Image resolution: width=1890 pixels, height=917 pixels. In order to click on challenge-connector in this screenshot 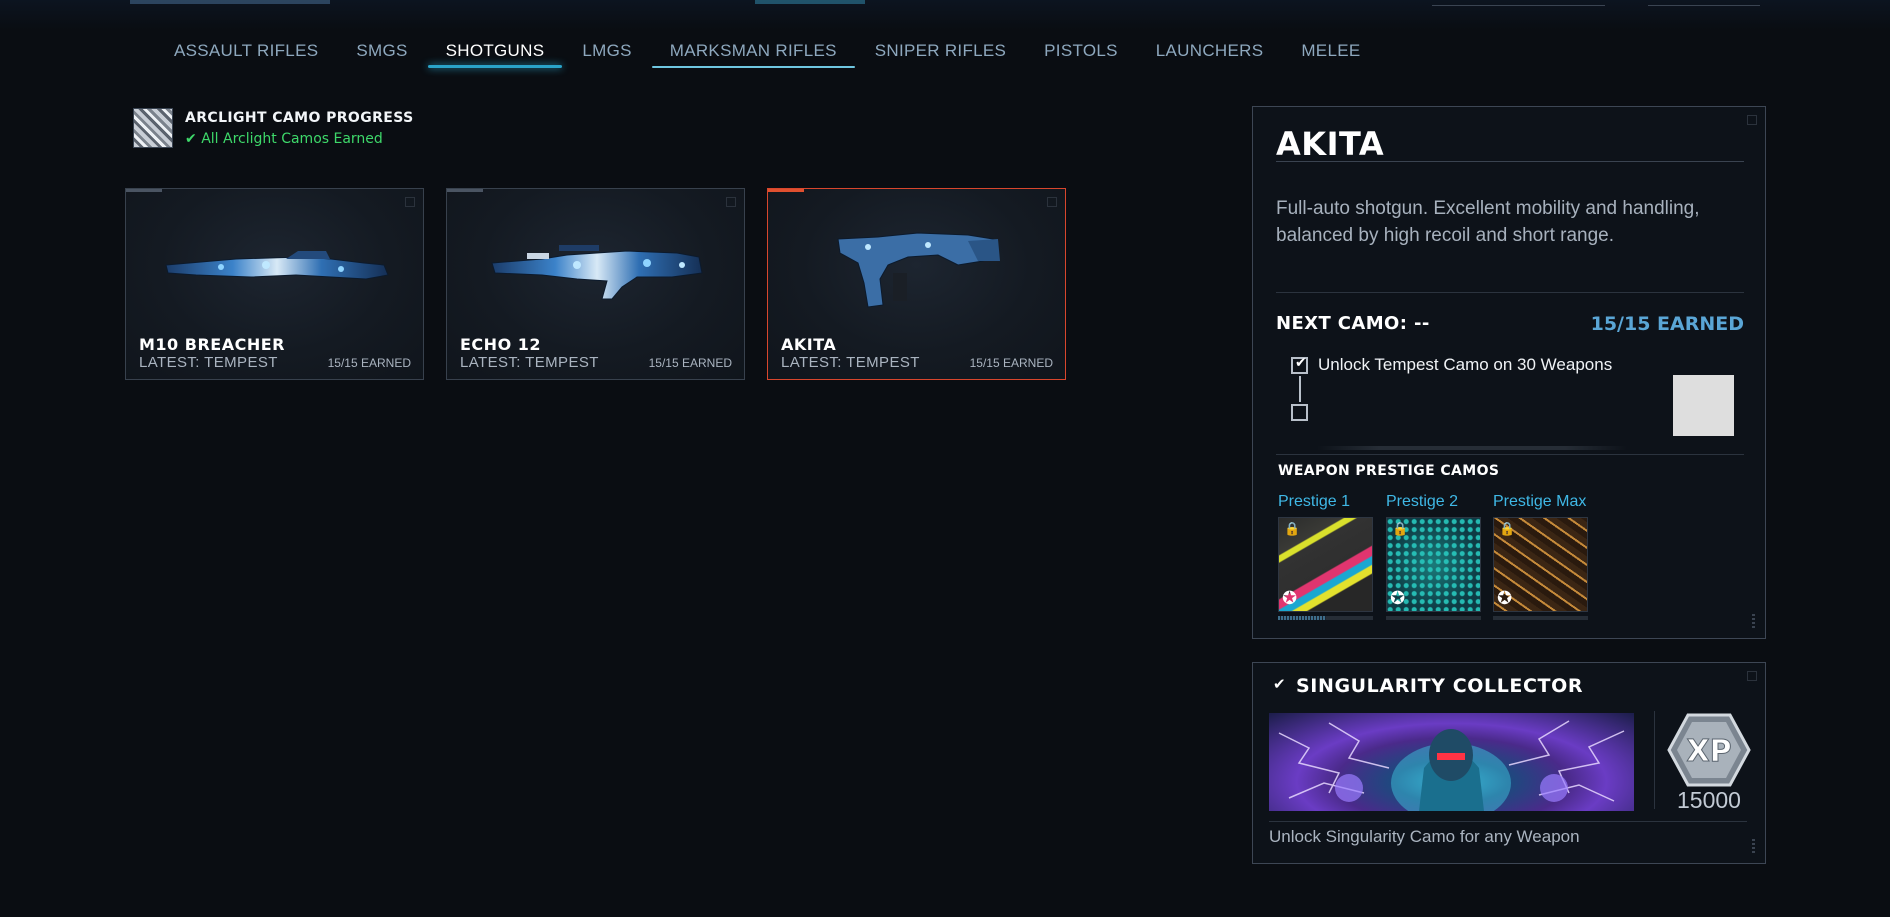, I will do `click(1300, 389)`.